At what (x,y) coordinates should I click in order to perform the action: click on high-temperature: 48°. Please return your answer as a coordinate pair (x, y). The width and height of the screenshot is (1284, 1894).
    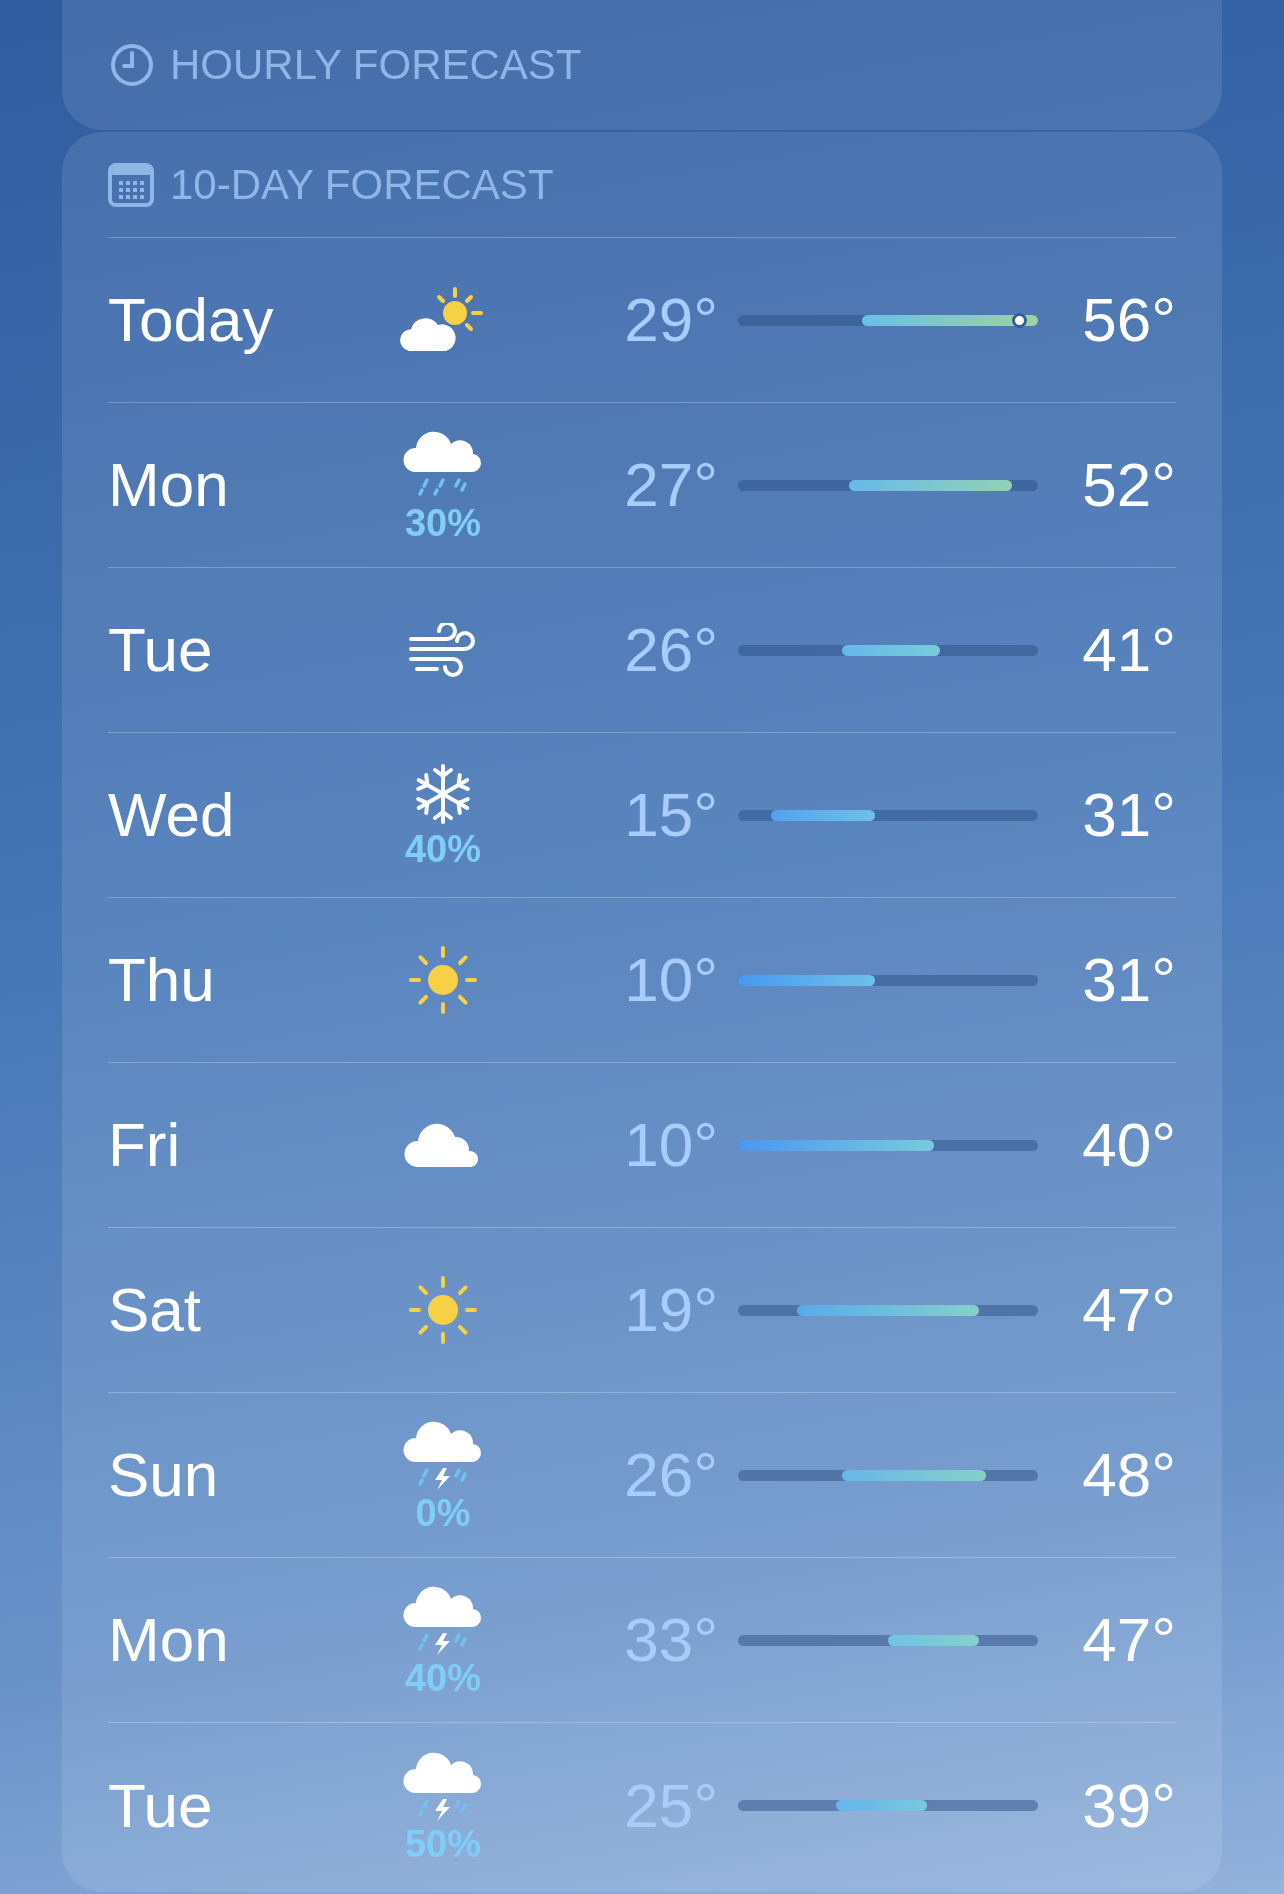
    Looking at the image, I should click on (1128, 1475).